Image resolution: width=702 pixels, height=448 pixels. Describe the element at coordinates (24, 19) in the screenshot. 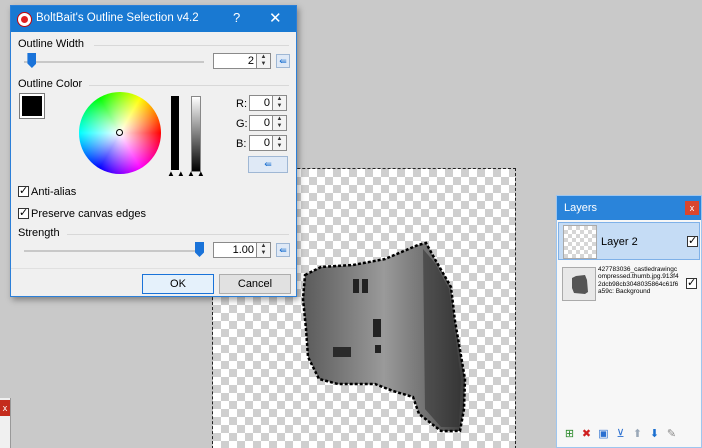

I see `app-icon` at that location.